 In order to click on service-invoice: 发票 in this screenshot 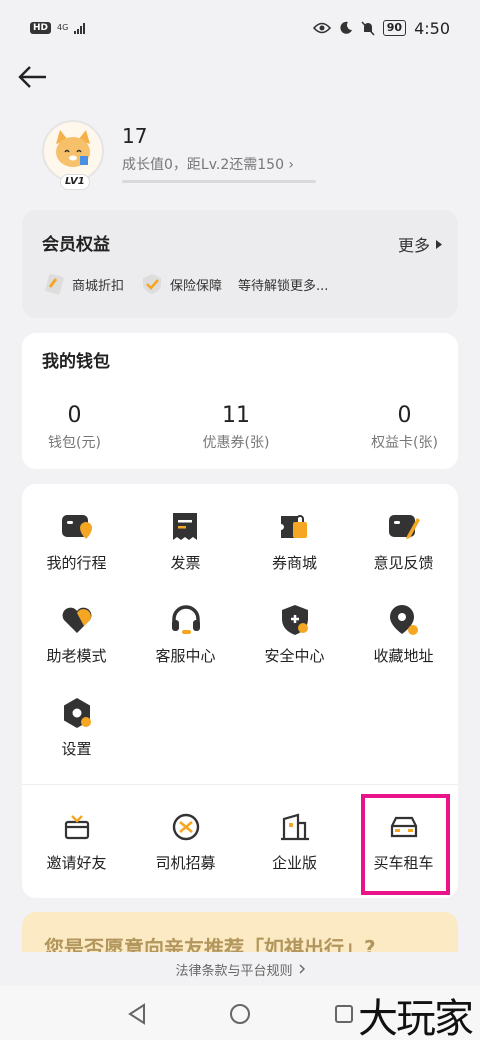, I will do `click(185, 530)`.